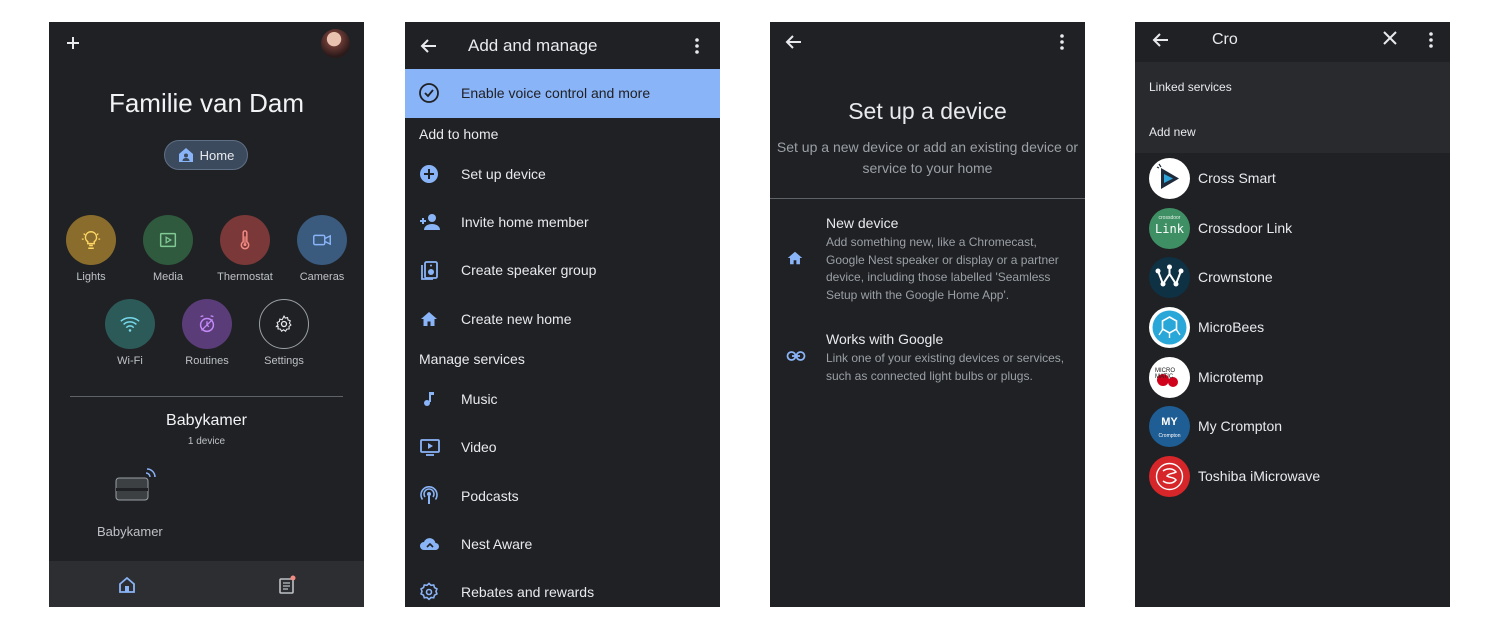 This screenshot has width=1500, height=628. What do you see at coordinates (1169, 178) in the screenshot?
I see `cross-smart-logo` at bounding box center [1169, 178].